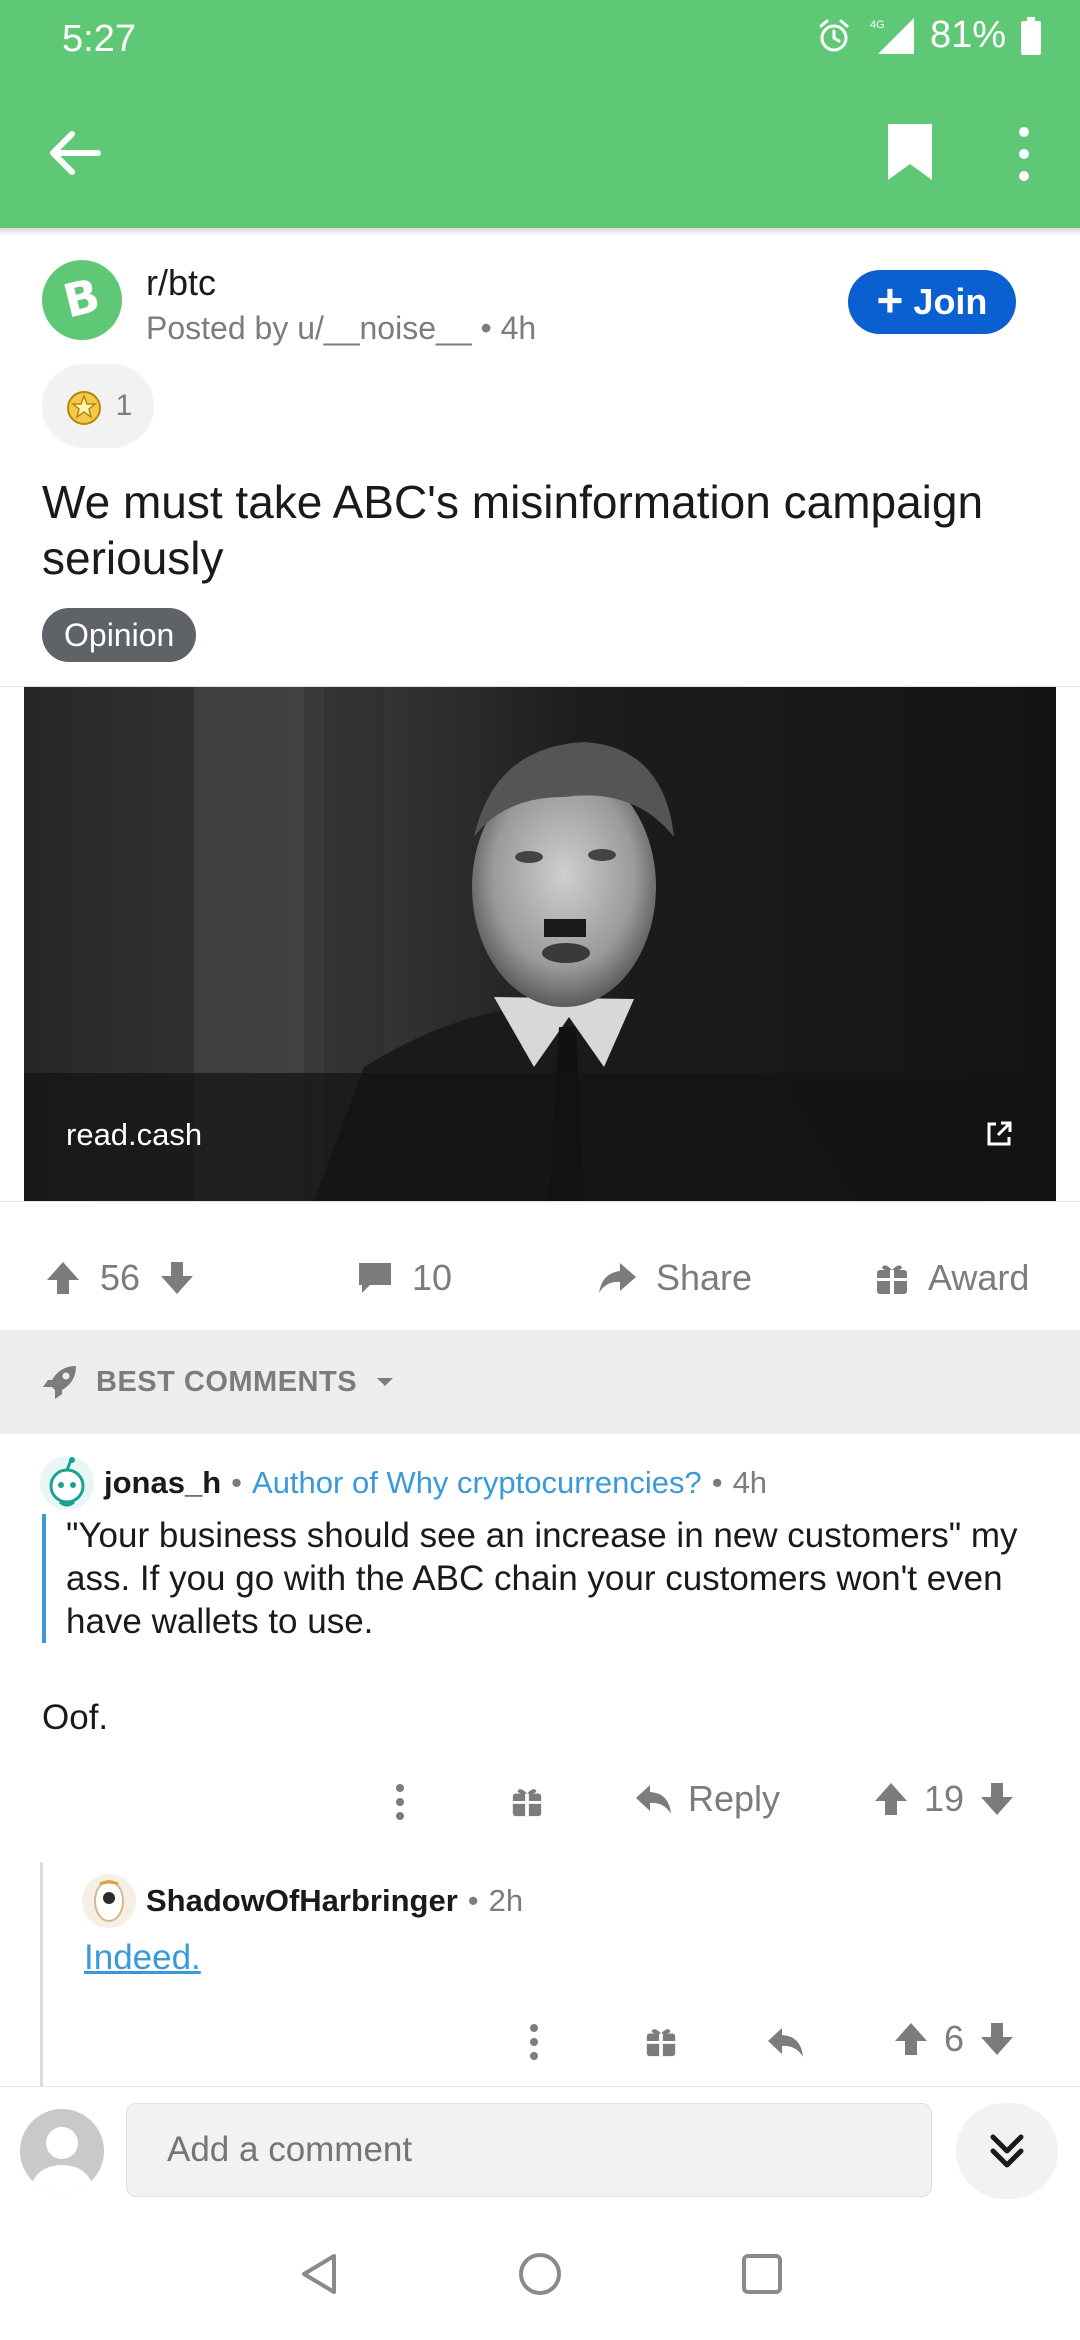 Image resolution: width=1080 pixels, height=2340 pixels. What do you see at coordinates (75, 1717) in the screenshot?
I see `comment-body: Oof.` at bounding box center [75, 1717].